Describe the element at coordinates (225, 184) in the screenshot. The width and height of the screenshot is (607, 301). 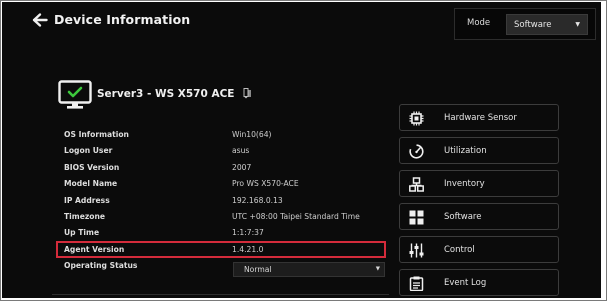
I see `info-row: Model Name Pro WS X570-ACE` at that location.